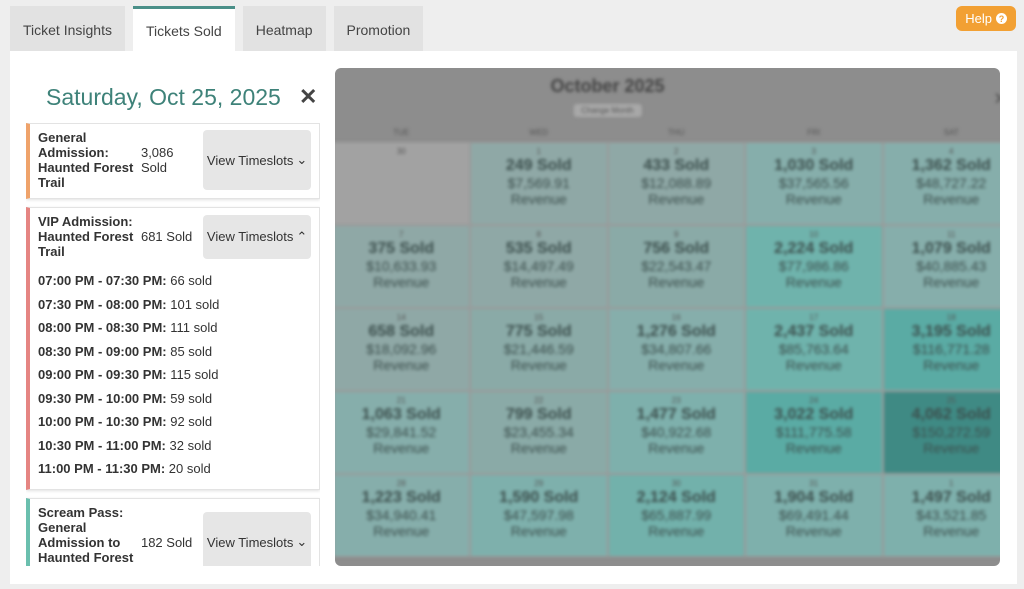  I want to click on day-day: 2, so click(676, 151).